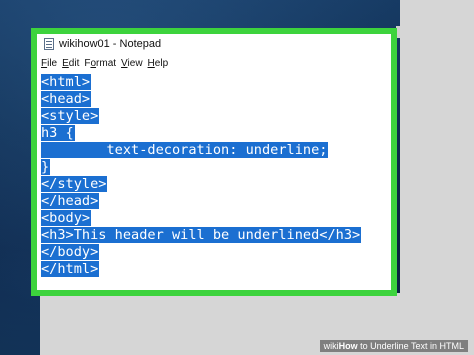 The image size is (474, 355). Describe the element at coordinates (70, 252) in the screenshot. I see `selected-text: </body>` at that location.